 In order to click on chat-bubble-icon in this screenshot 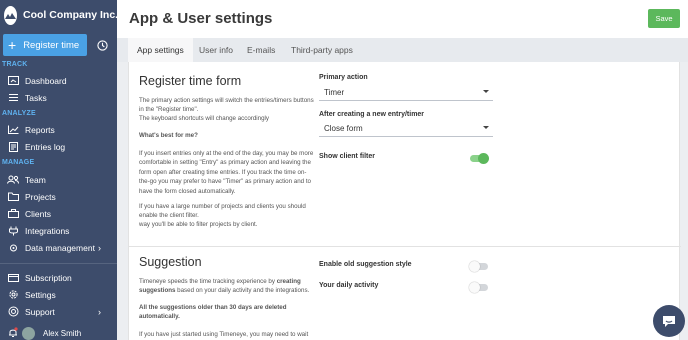, I will do `click(669, 321)`.